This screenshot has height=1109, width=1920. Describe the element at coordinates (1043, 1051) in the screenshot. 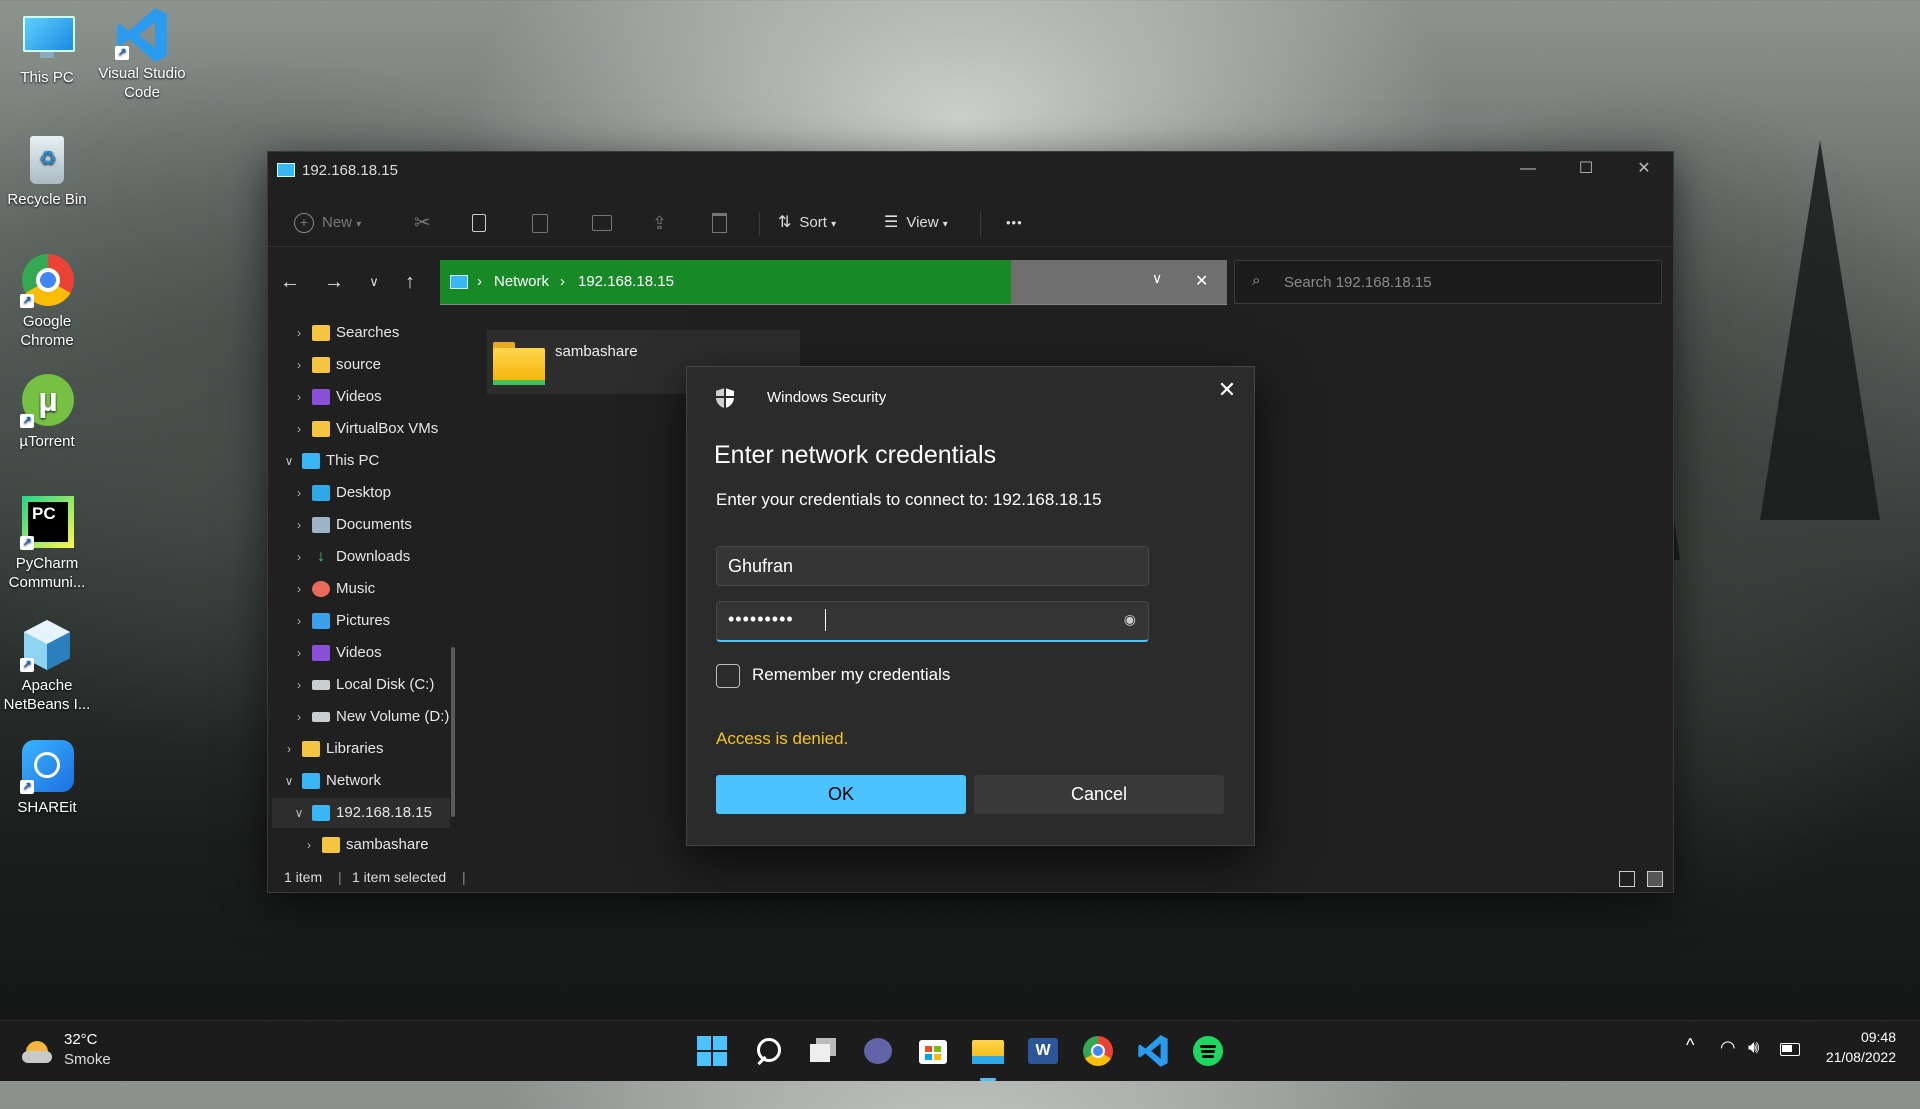

I see `word-icon: W` at that location.